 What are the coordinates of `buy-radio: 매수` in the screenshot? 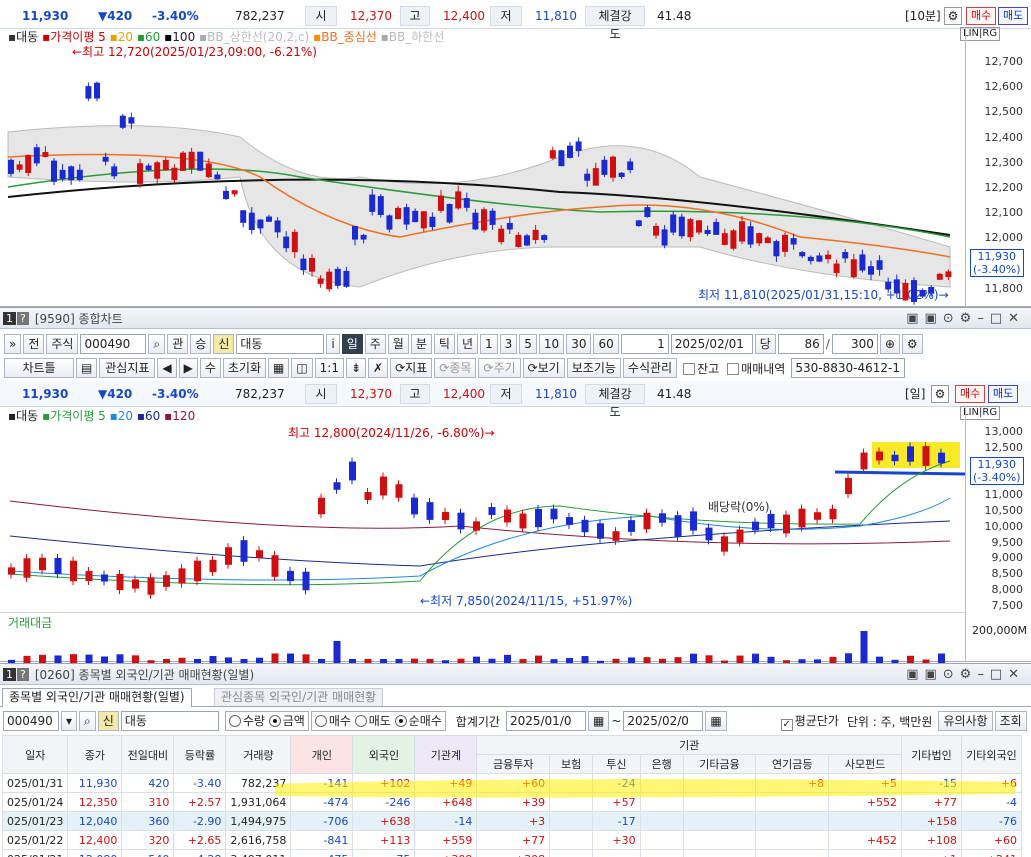 It's located at (332, 721).